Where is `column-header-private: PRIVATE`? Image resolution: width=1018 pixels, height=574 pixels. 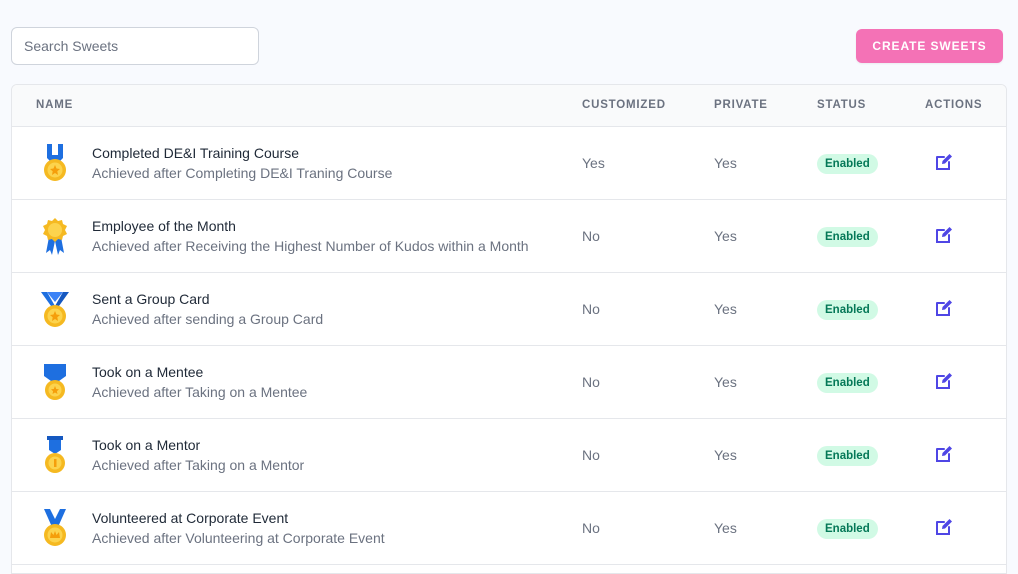
column-header-private: PRIVATE is located at coordinates (741, 105).